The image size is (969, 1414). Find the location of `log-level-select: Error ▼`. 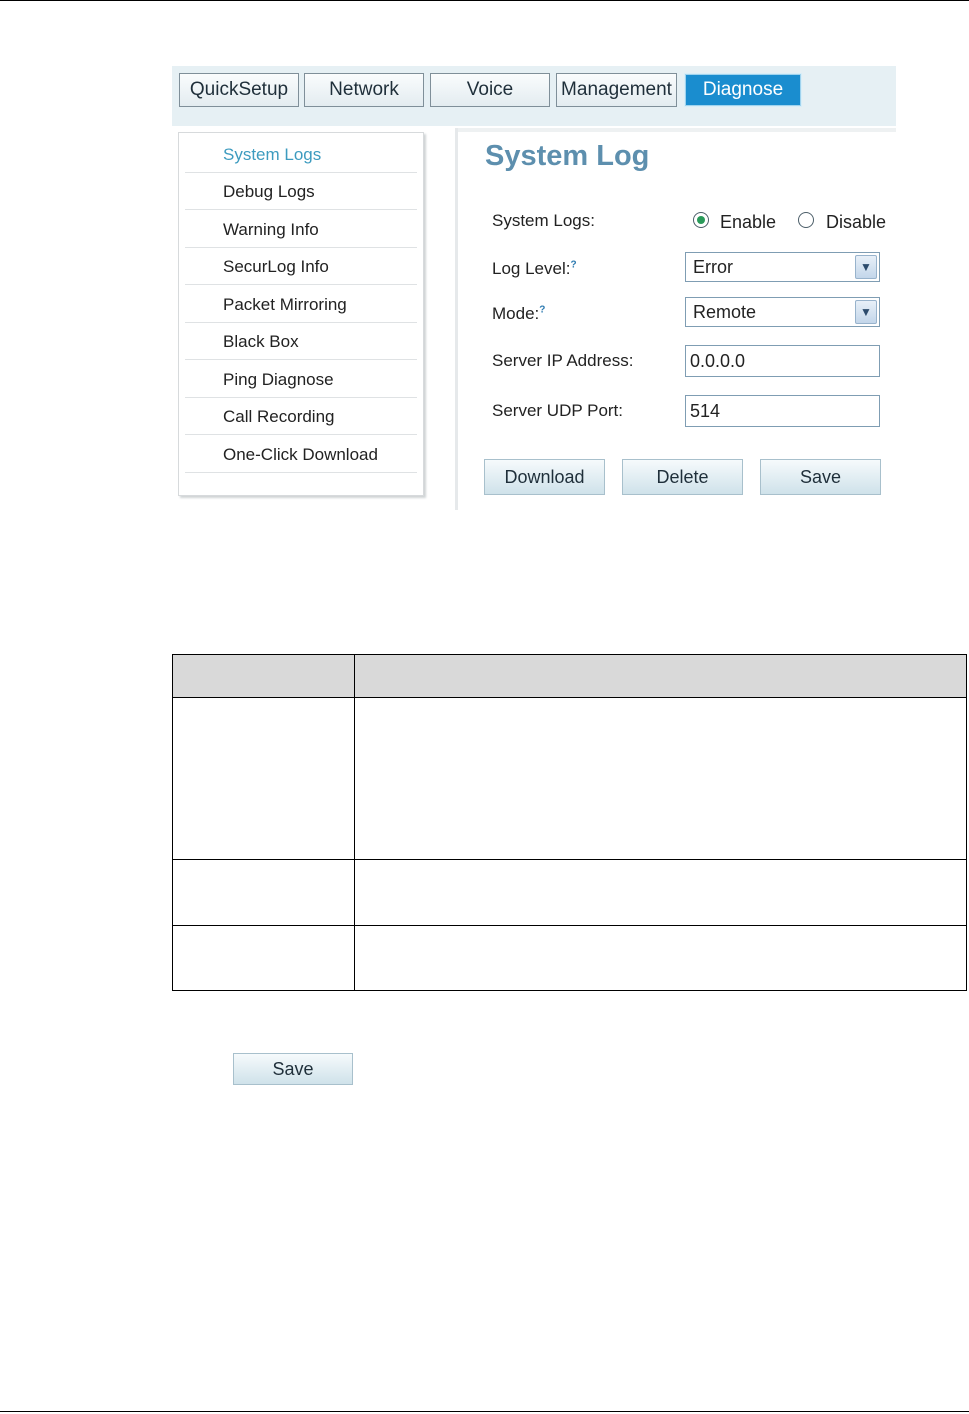

log-level-select: Error ▼ is located at coordinates (782, 267).